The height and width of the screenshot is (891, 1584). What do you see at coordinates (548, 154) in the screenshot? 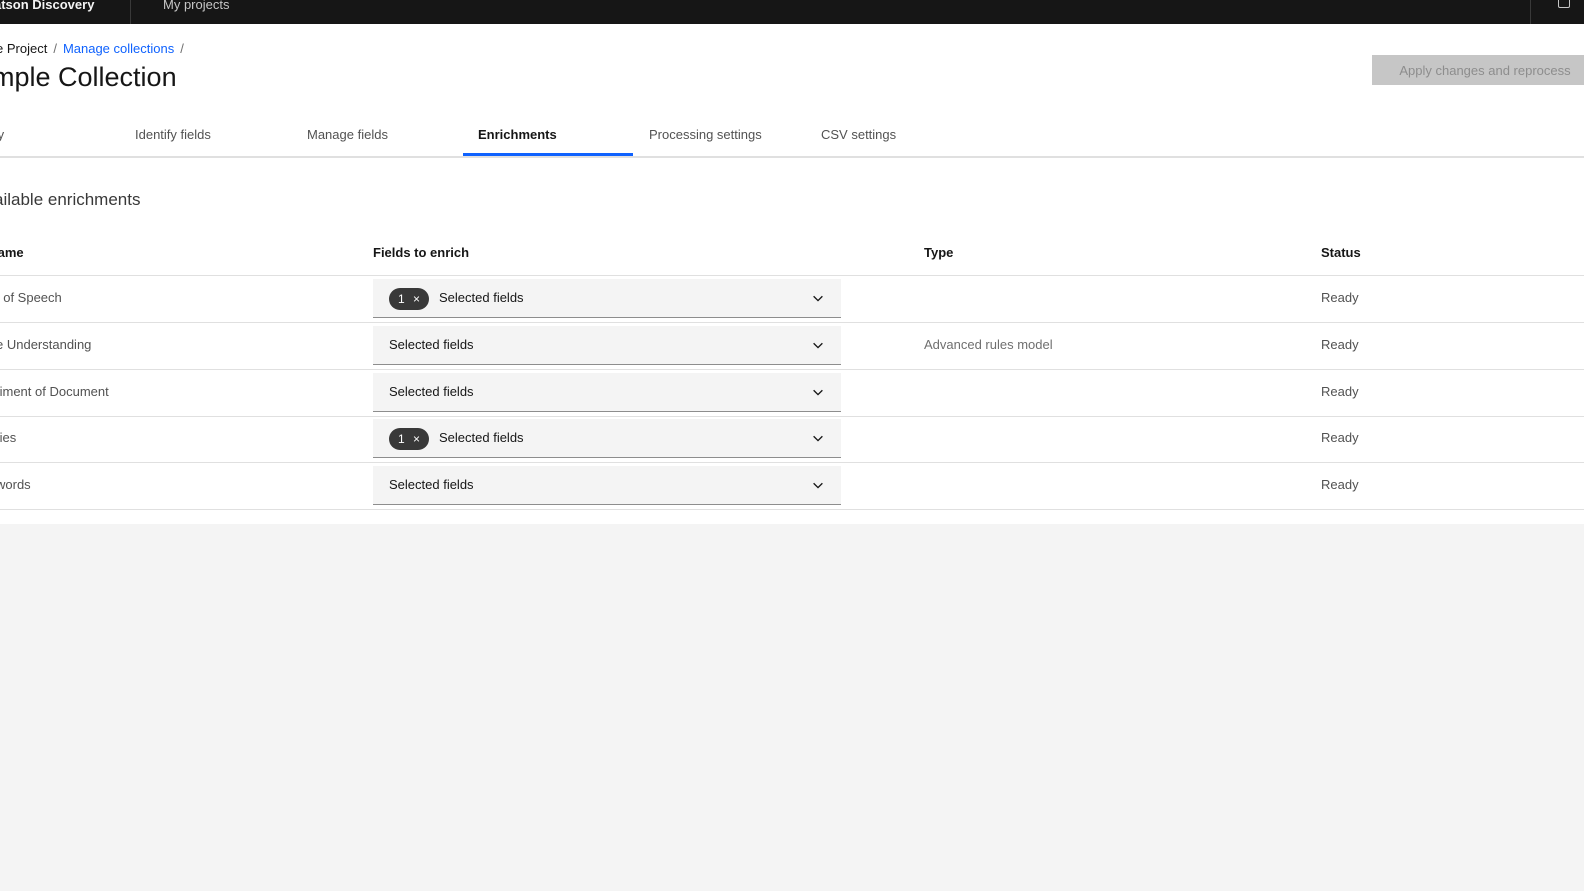
I see `active-tab-indicator` at bounding box center [548, 154].